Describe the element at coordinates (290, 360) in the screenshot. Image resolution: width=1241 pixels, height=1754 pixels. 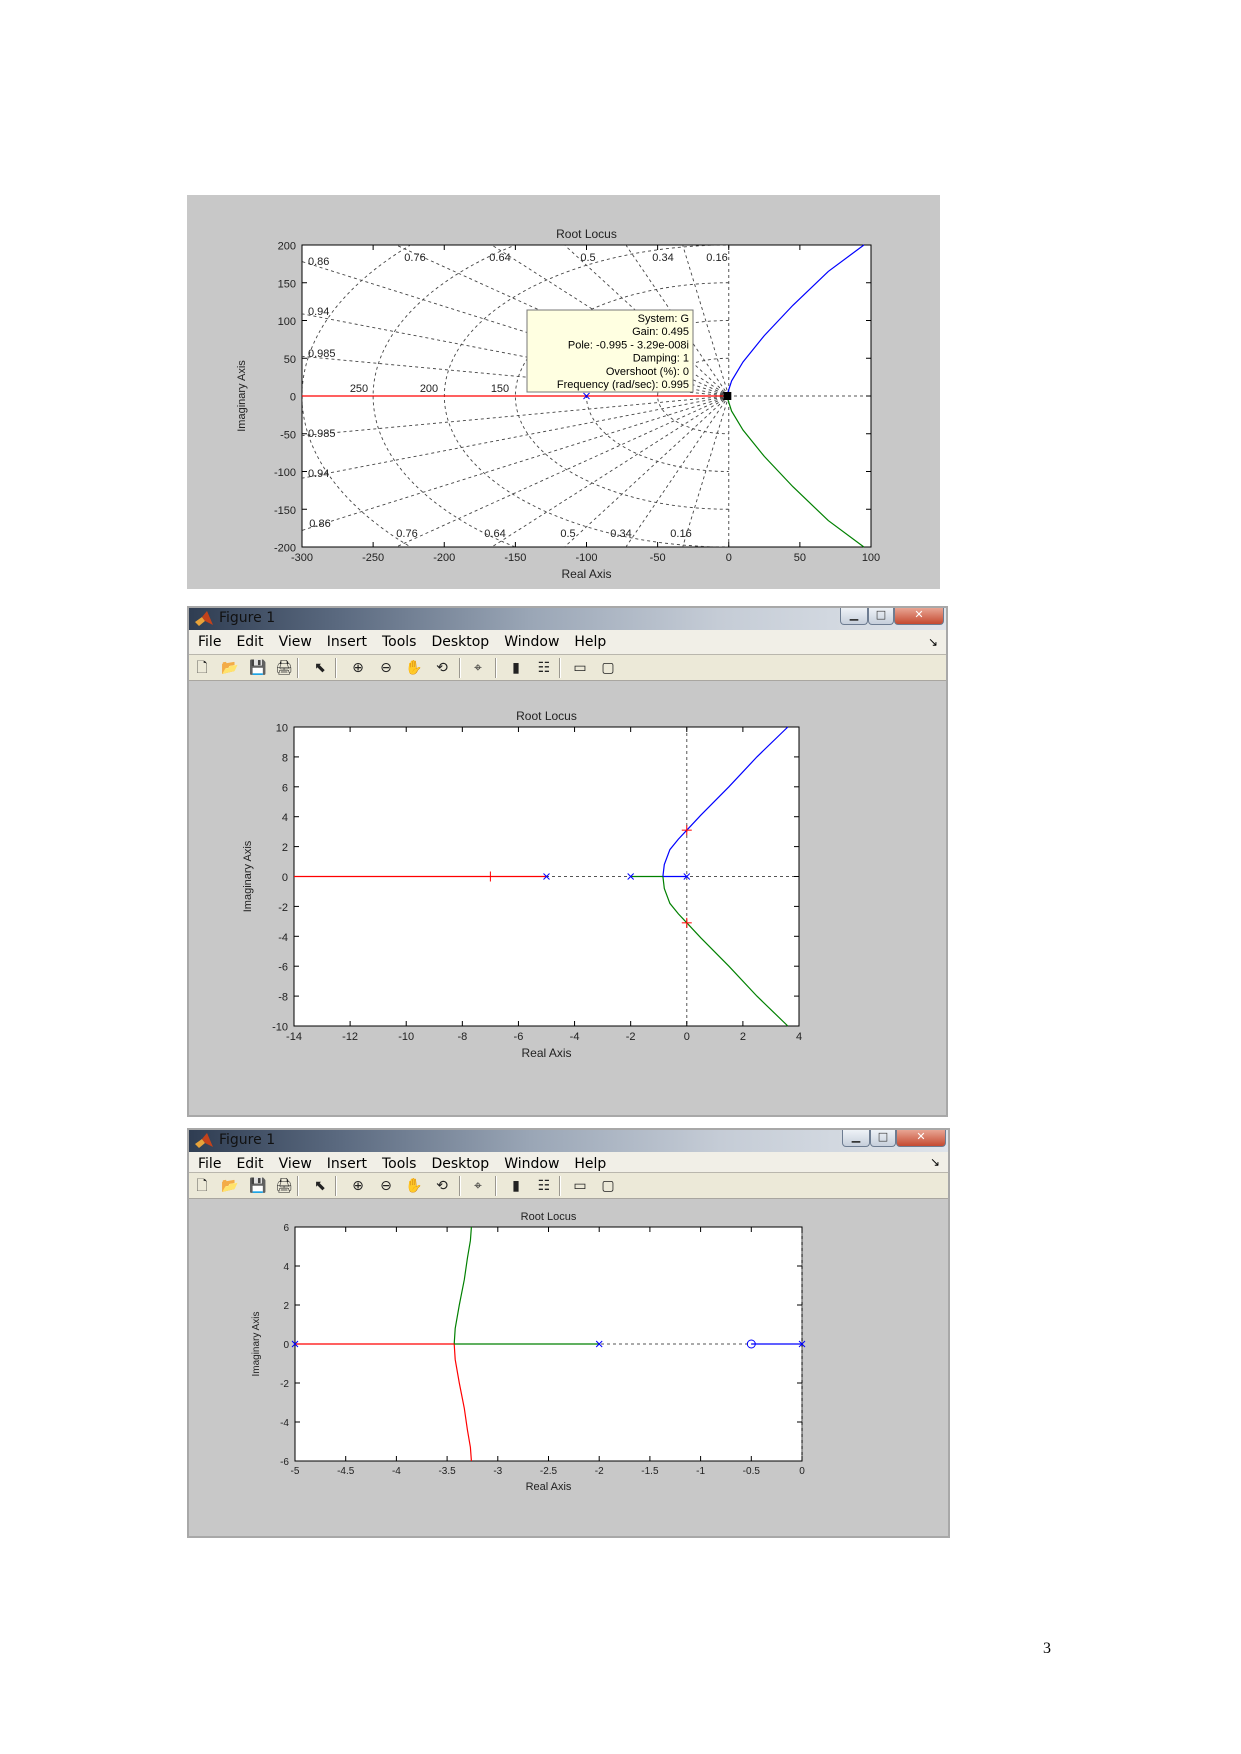
I see `y-tick-label: 50` at that location.